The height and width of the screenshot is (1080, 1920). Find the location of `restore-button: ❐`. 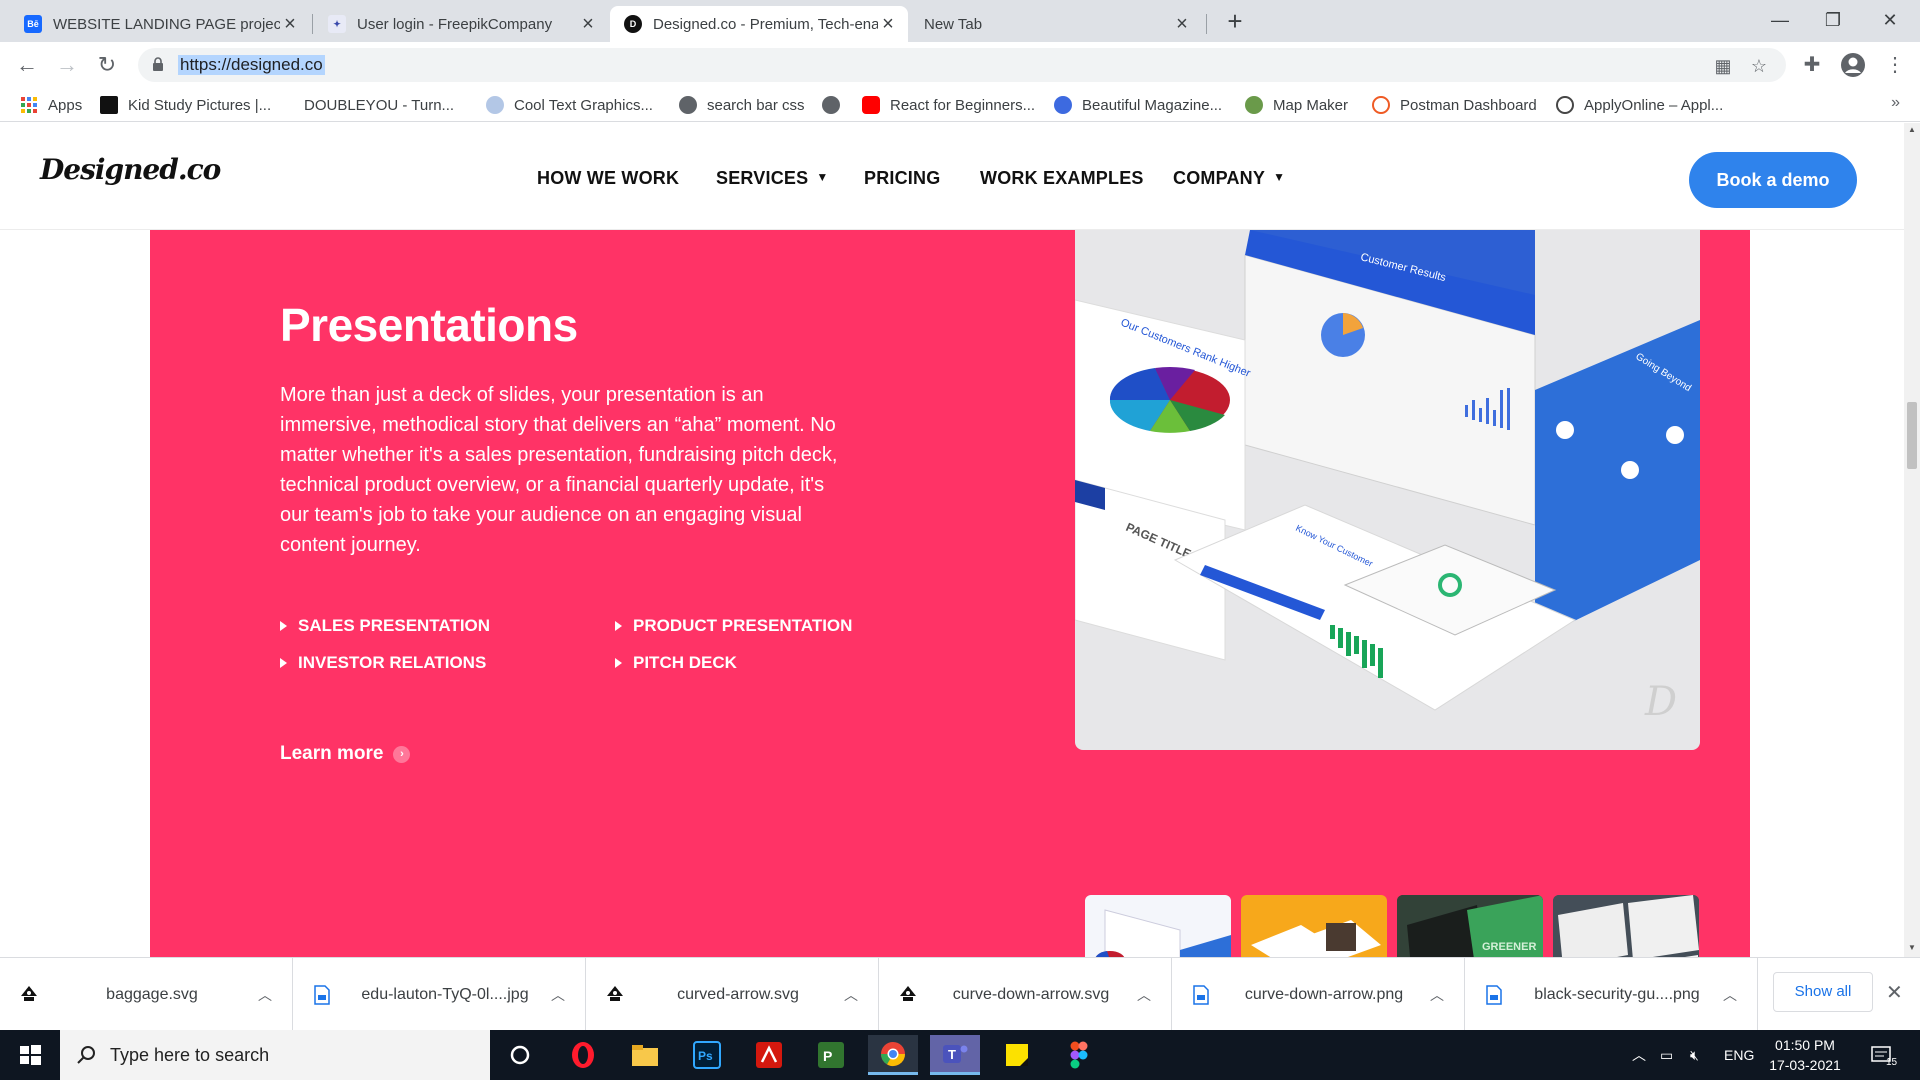

restore-button: ❐ is located at coordinates (1833, 20).